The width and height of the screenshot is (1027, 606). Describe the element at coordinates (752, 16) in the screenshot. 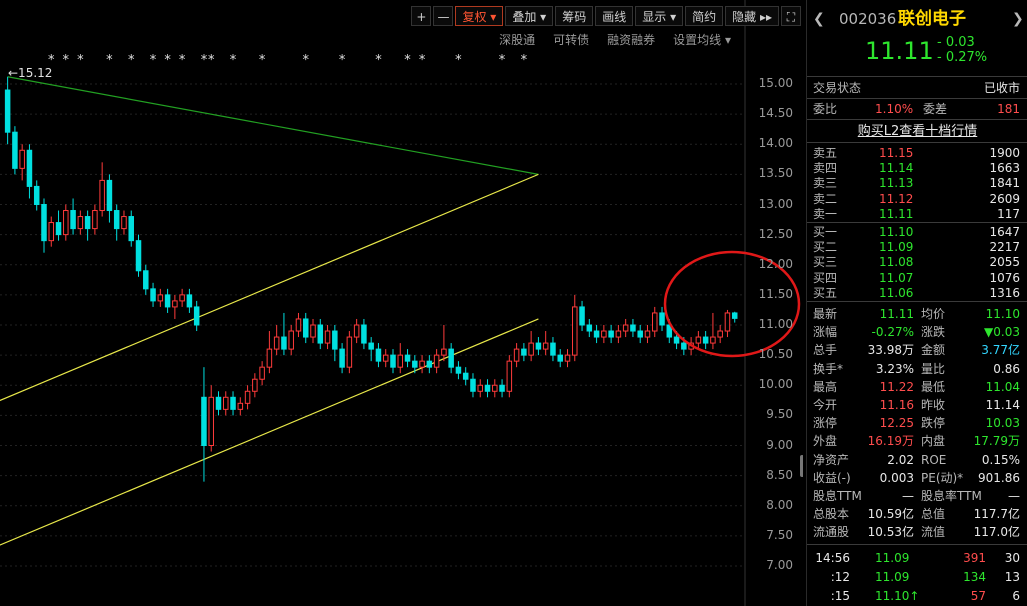

I see `hide-button: 隐藏 ▸▸` at that location.